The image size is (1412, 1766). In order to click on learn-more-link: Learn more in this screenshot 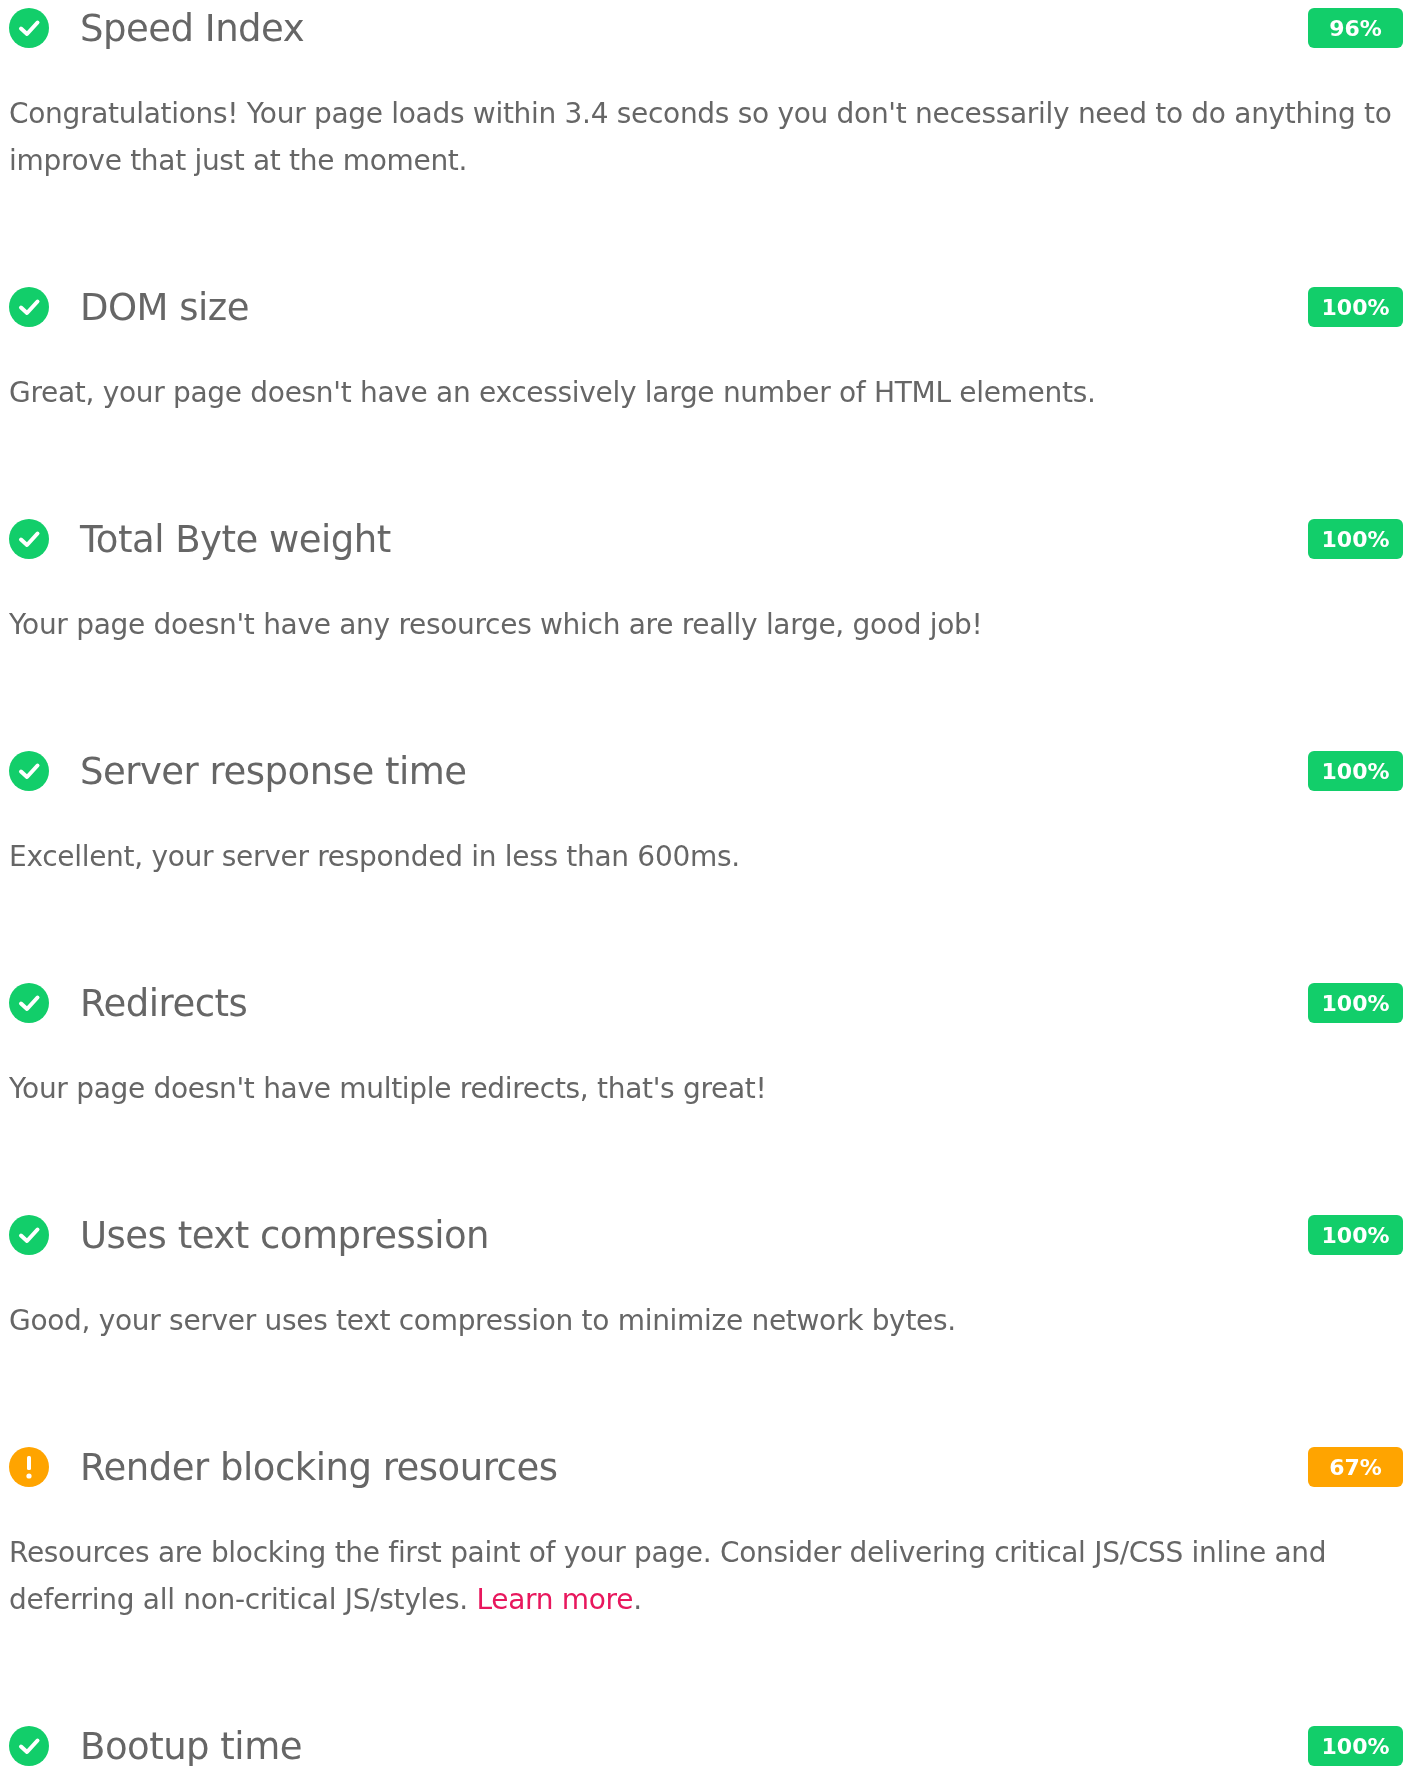, I will do `click(555, 1599)`.